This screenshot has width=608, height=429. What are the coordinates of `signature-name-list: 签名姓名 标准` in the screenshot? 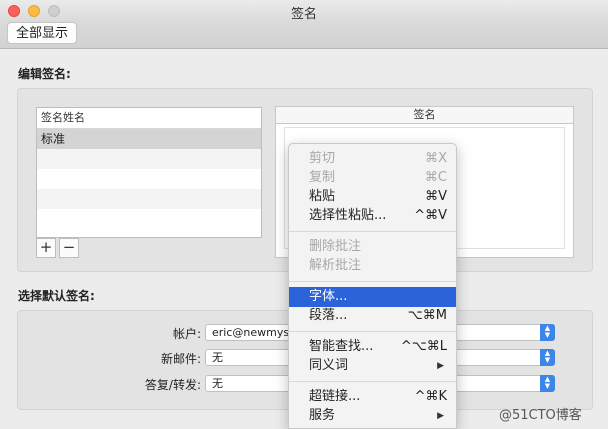 It's located at (149, 172).